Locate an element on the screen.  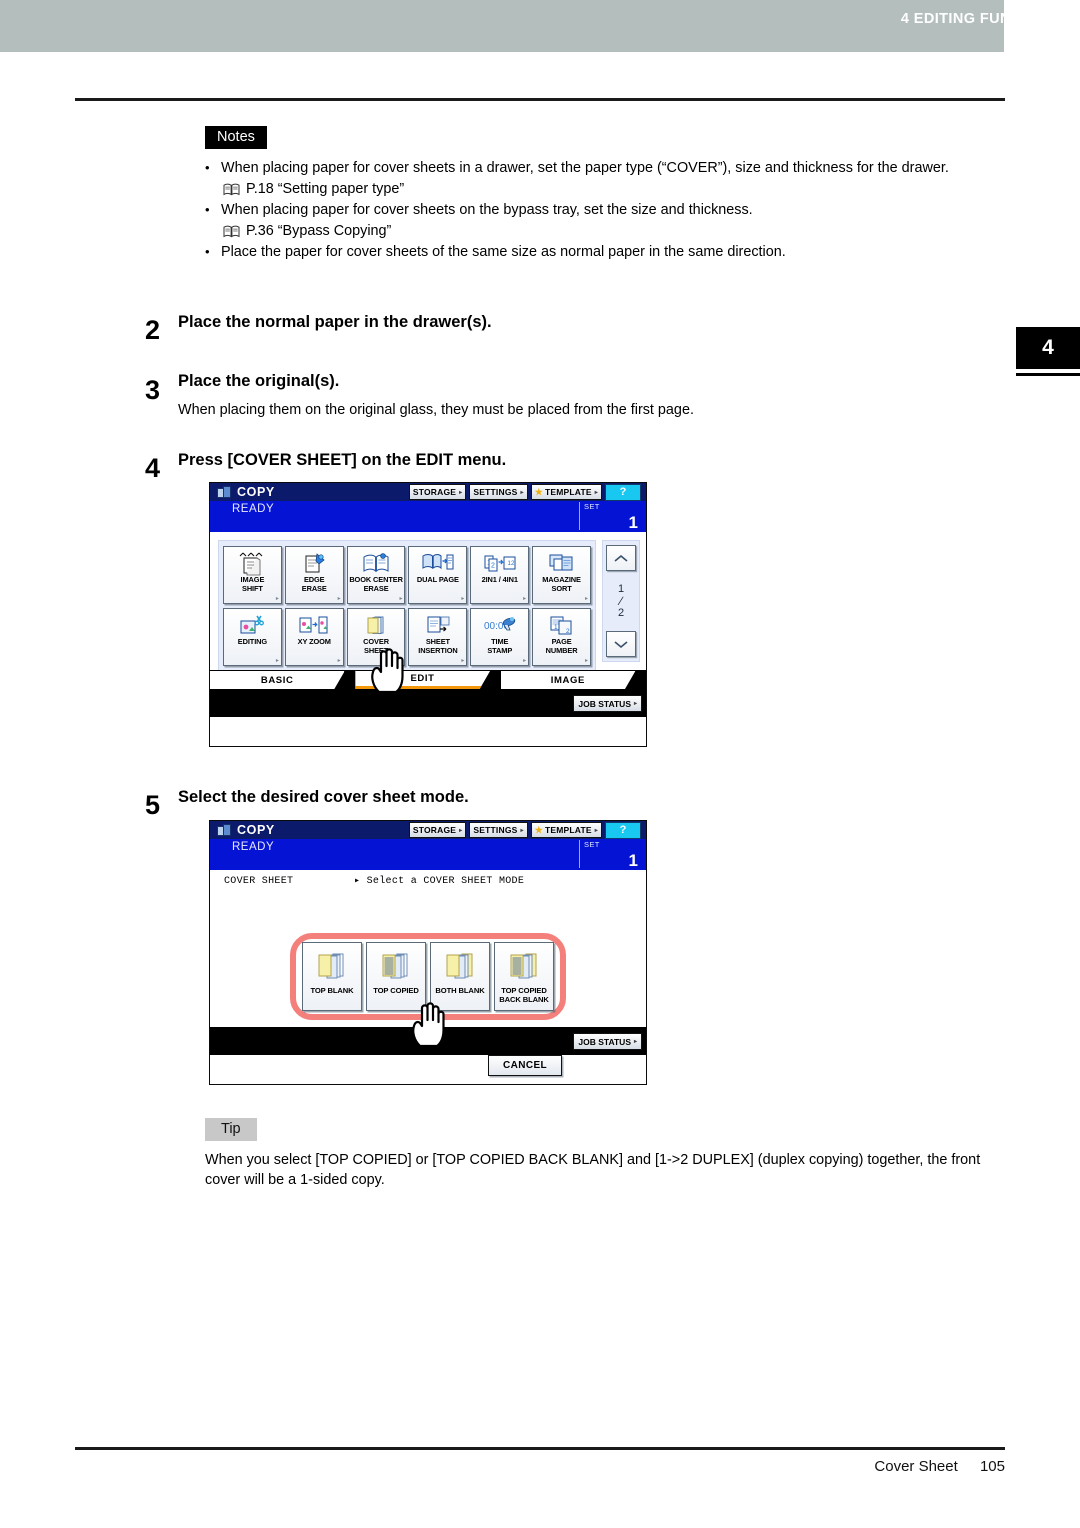
magazine-sort-icon is located at coordinates (561, 563).